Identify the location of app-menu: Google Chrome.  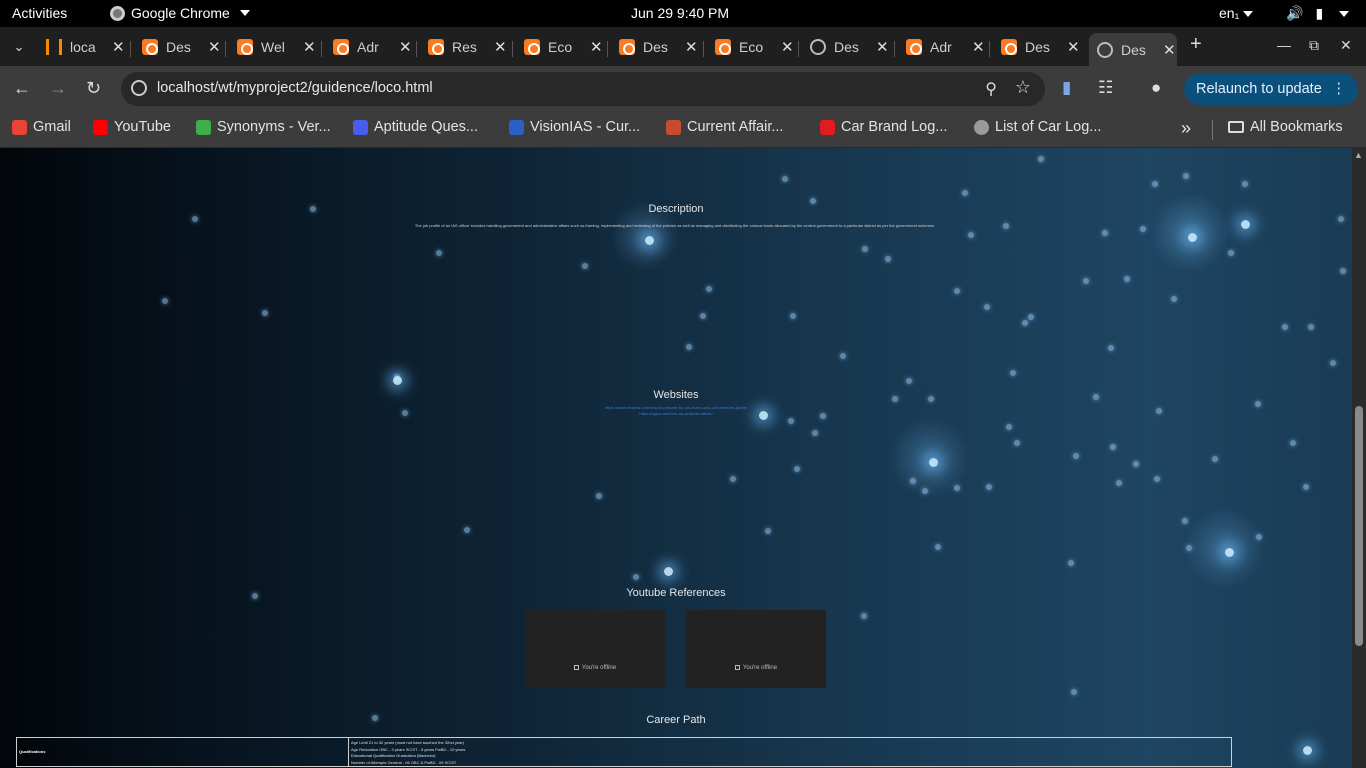
(180, 13).